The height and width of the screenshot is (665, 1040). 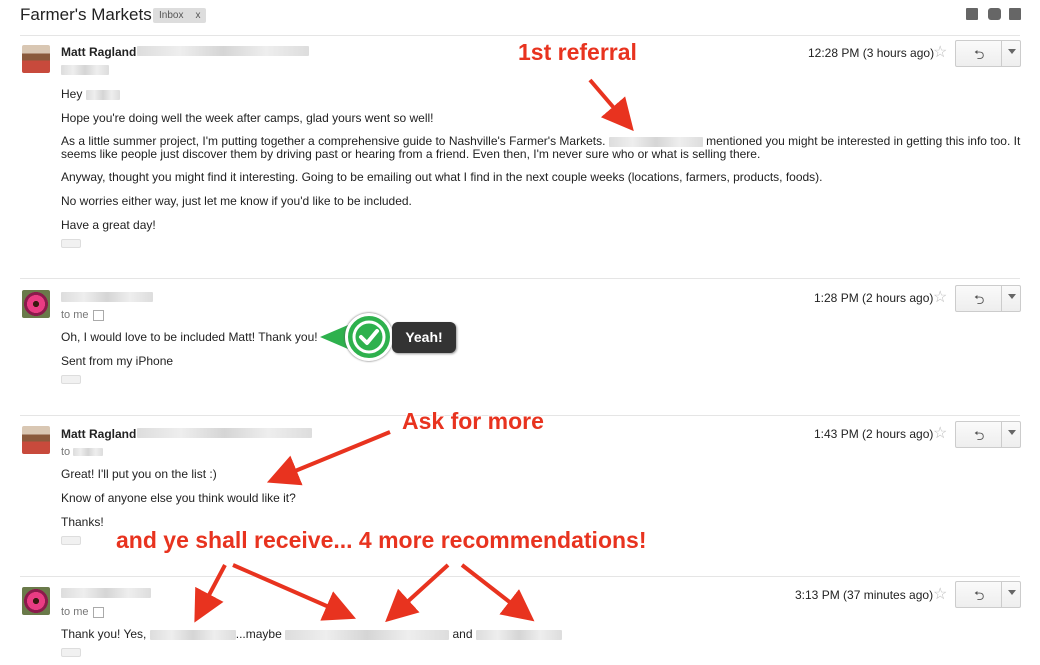 I want to click on arrow-ask-for-more, so click(x=328, y=458).